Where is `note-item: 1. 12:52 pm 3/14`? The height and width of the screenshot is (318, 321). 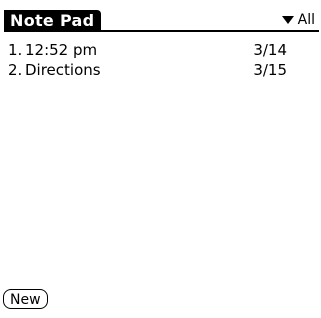
note-item: 1. 12:52 pm 3/14 is located at coordinates (160, 50).